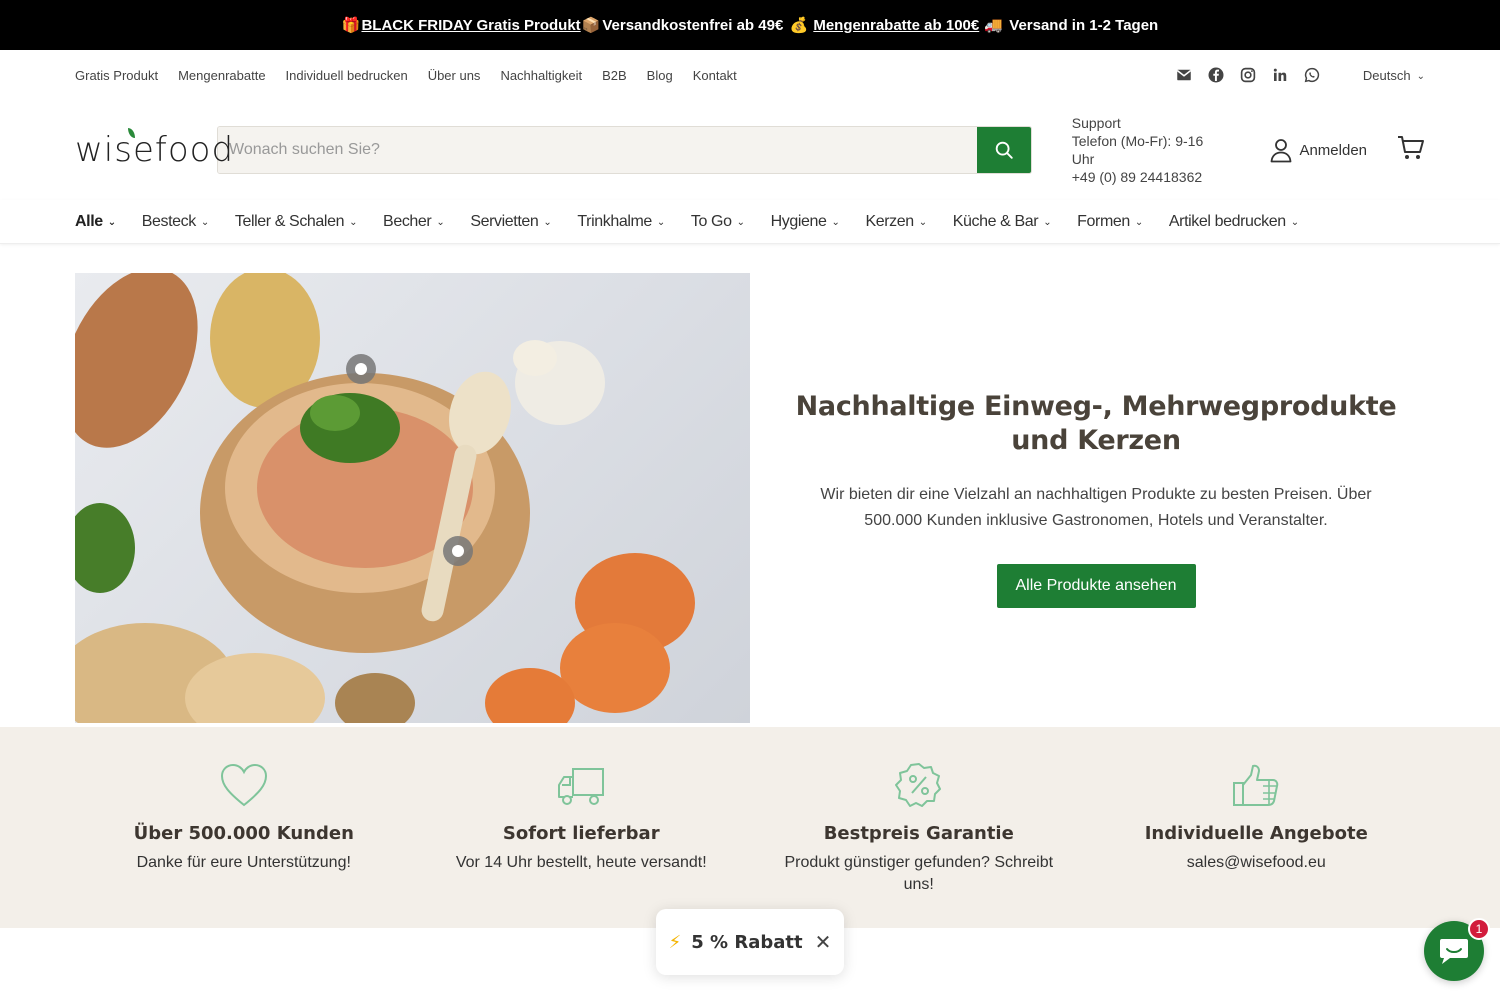 The width and height of the screenshot is (1500, 1000). What do you see at coordinates (597, 150) in the screenshot?
I see `search-input` at bounding box center [597, 150].